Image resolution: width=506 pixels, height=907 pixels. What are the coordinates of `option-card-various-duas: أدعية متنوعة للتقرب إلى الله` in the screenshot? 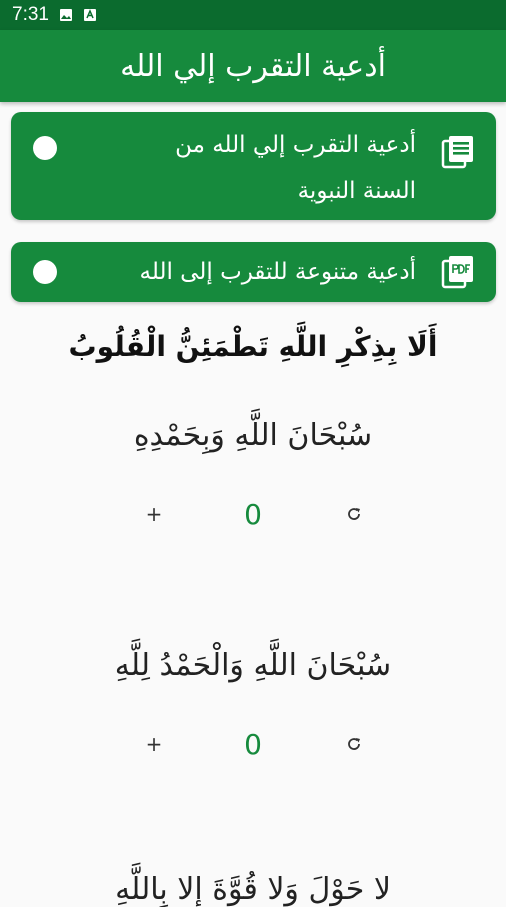 It's located at (253, 272).